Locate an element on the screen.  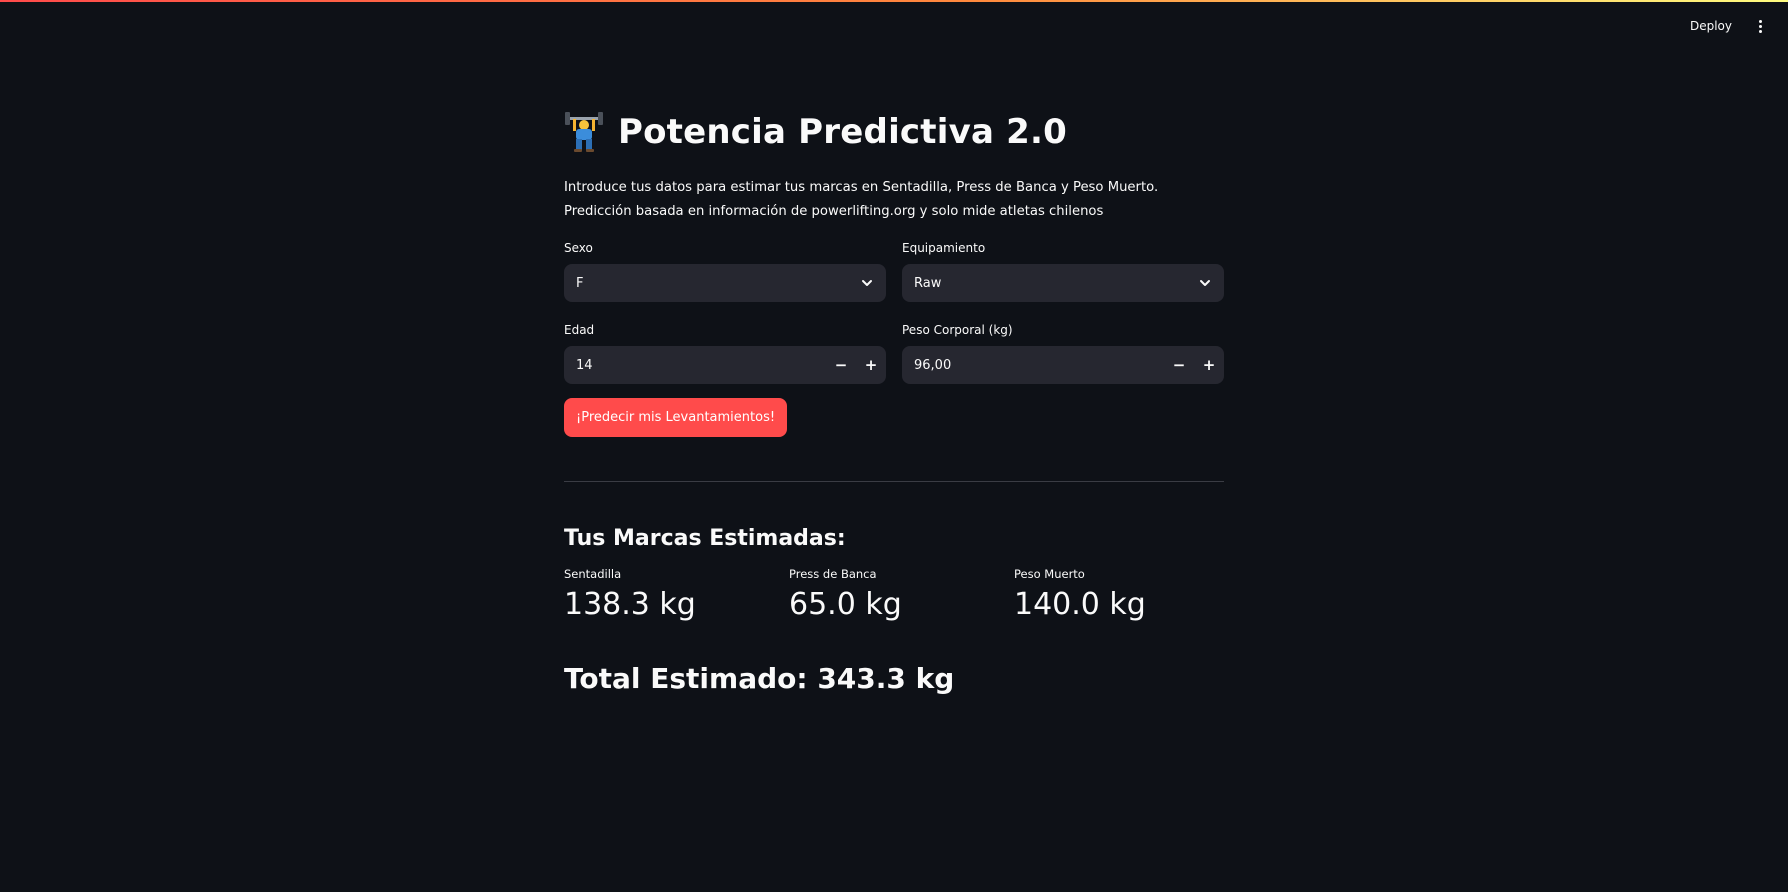
edad-increment-button: + is located at coordinates (871, 365).